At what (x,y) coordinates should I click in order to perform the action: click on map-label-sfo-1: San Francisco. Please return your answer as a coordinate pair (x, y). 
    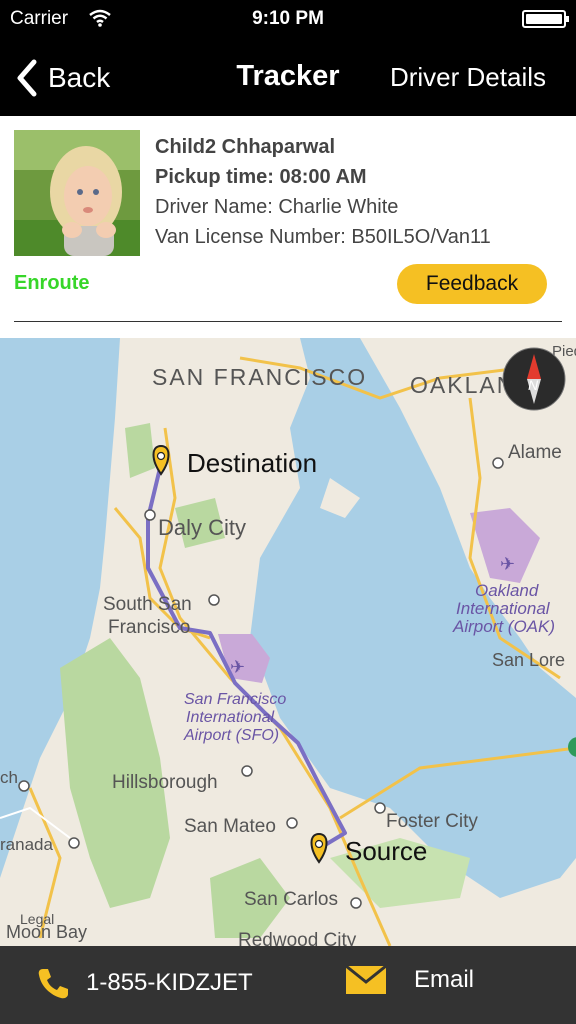
    Looking at the image, I should click on (235, 699).